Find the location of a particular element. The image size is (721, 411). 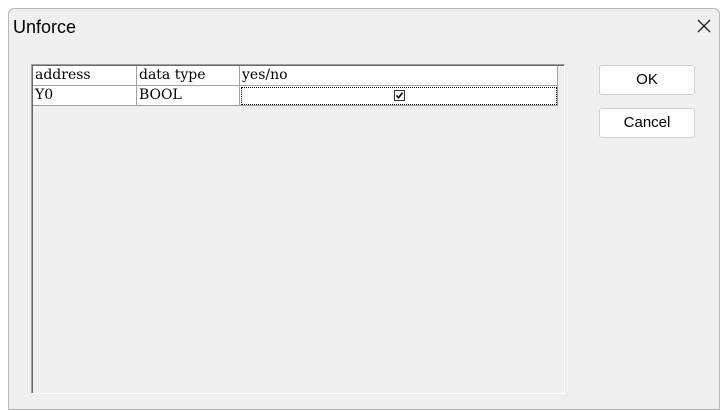

cell-data-type: BOOL is located at coordinates (188, 96).